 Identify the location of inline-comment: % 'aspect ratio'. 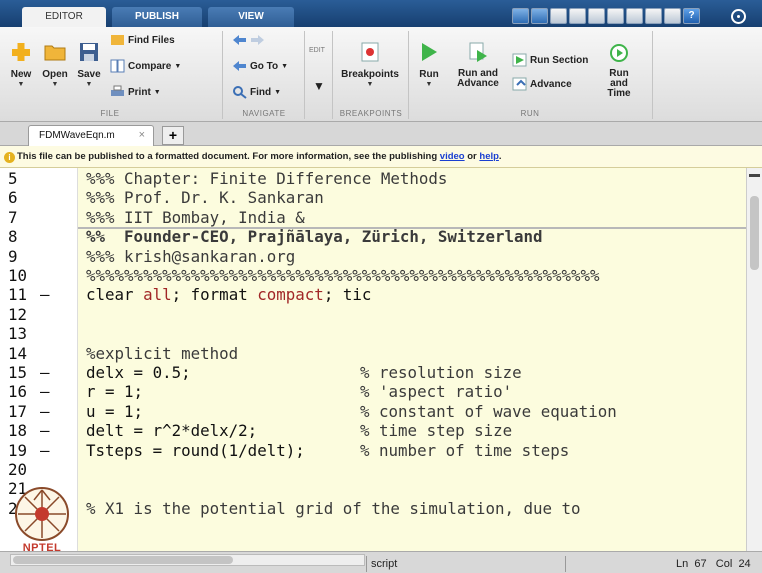
(436, 392).